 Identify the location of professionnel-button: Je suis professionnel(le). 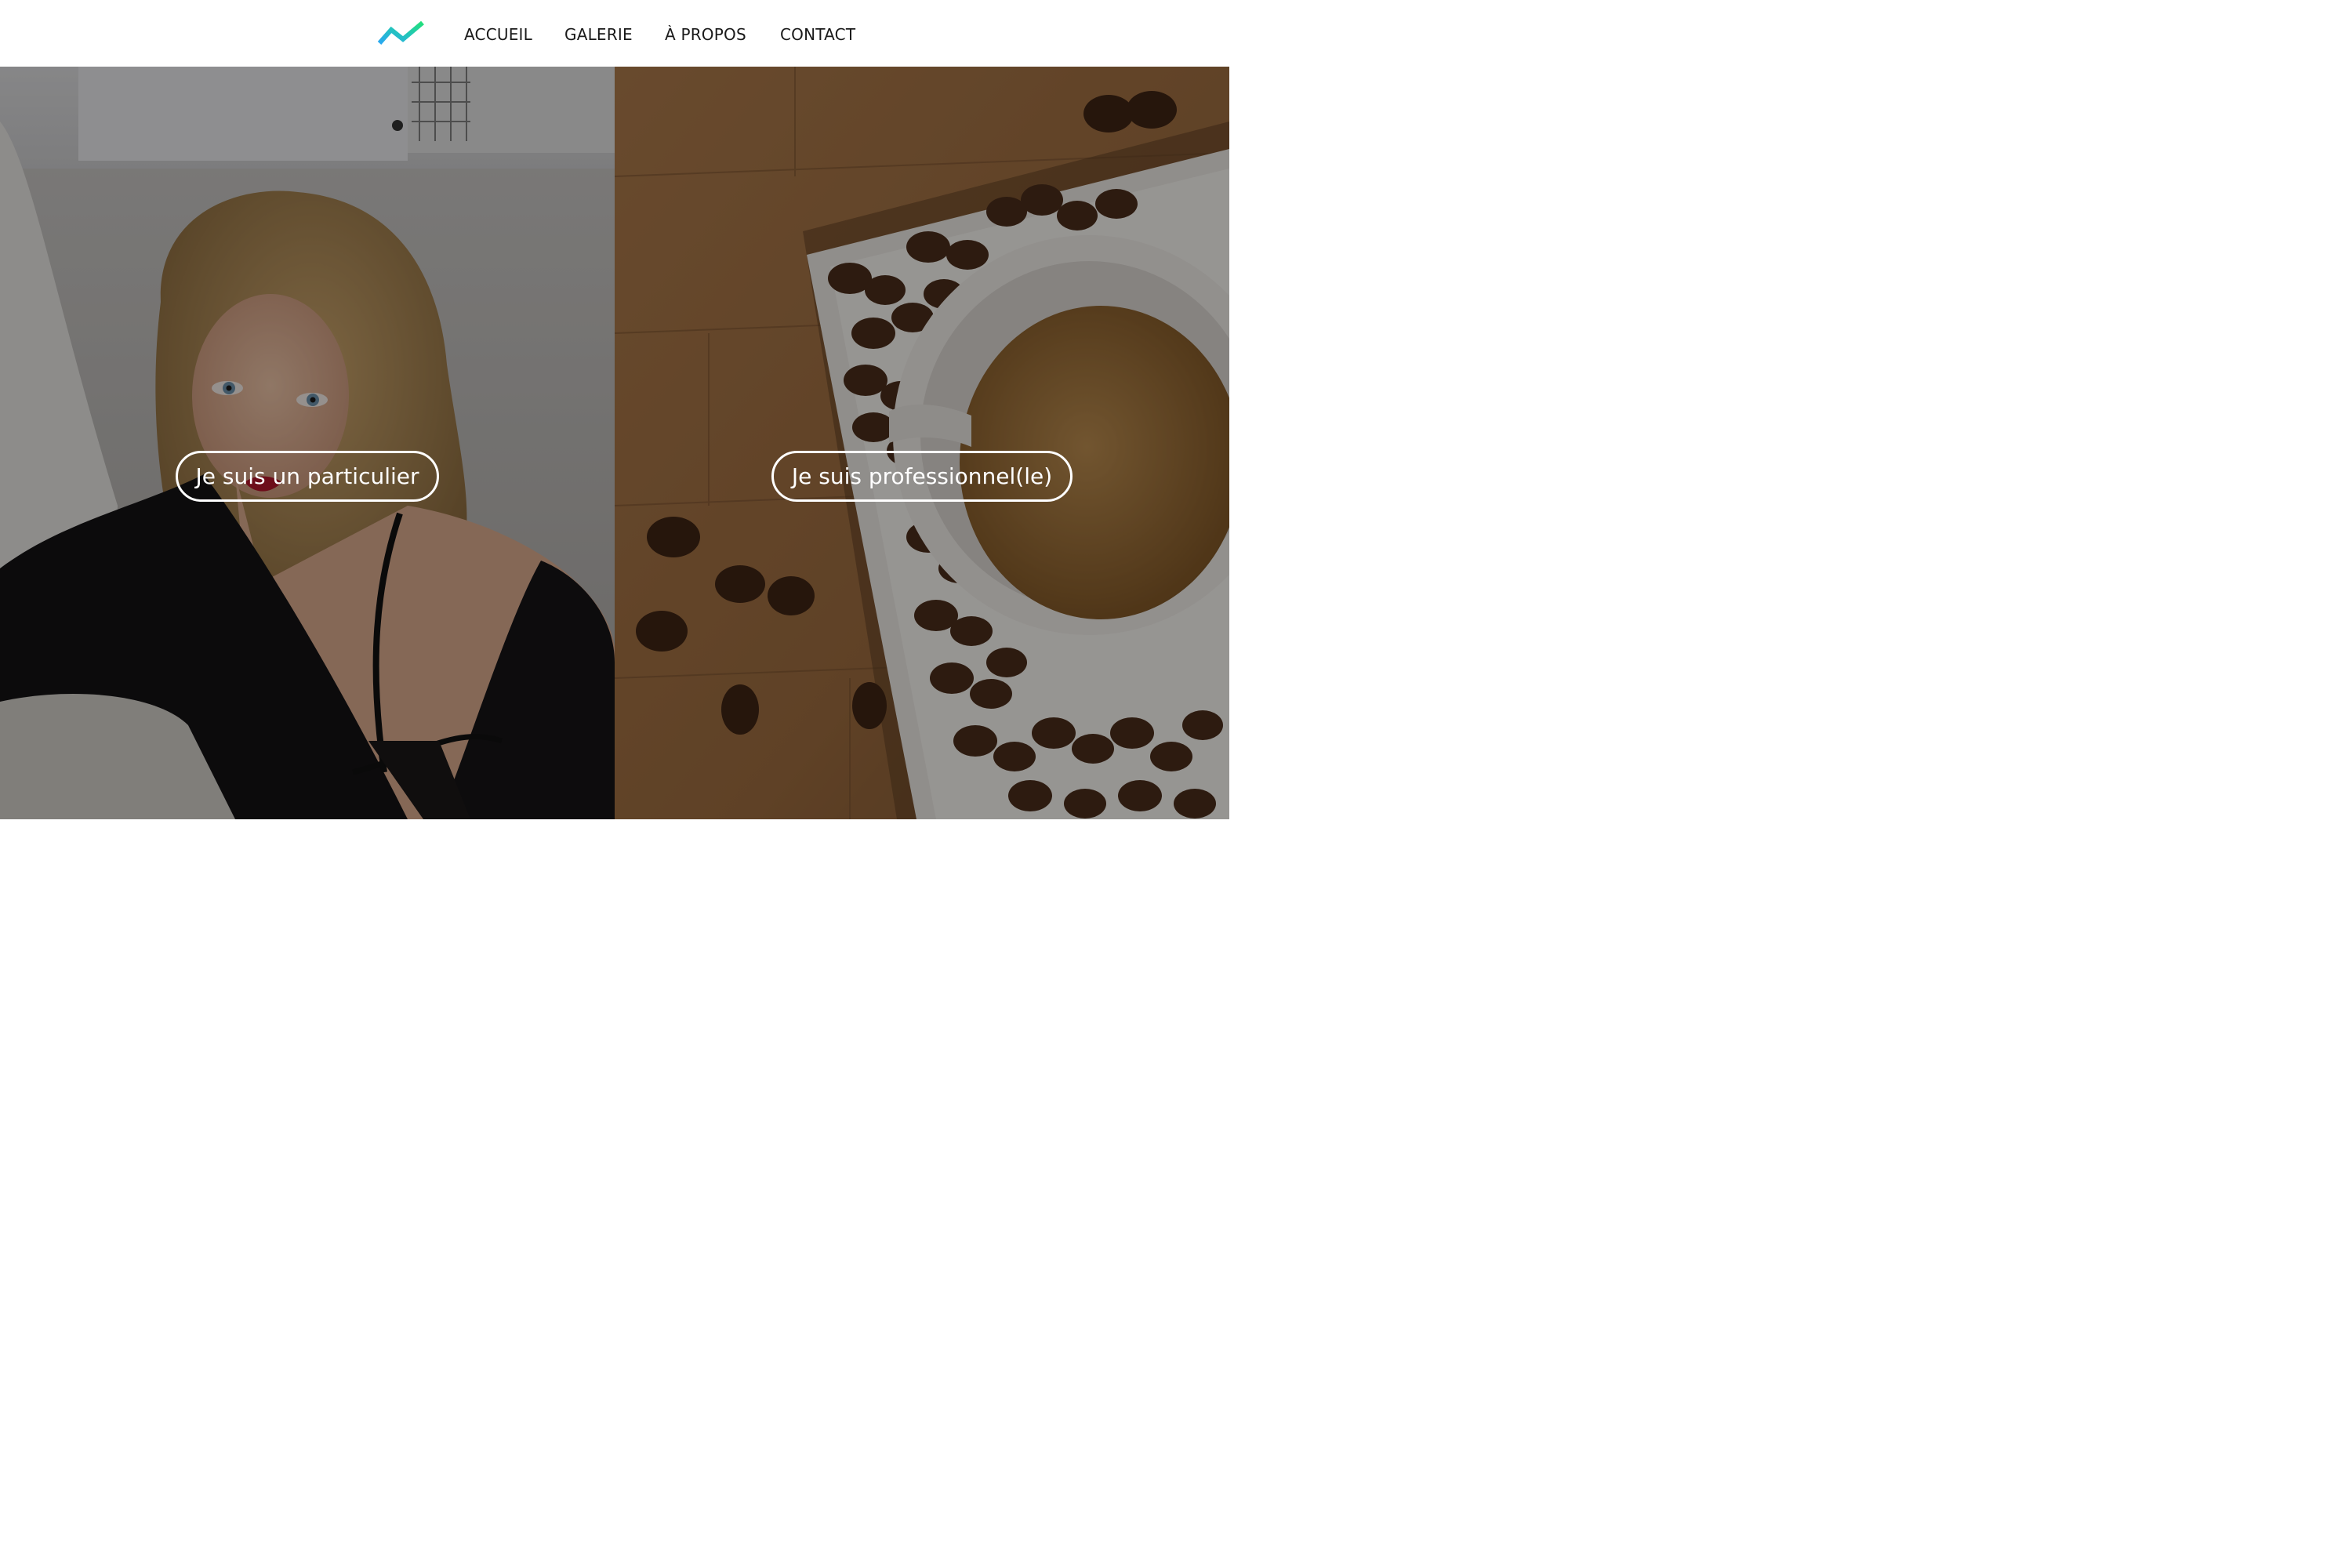
(922, 476).